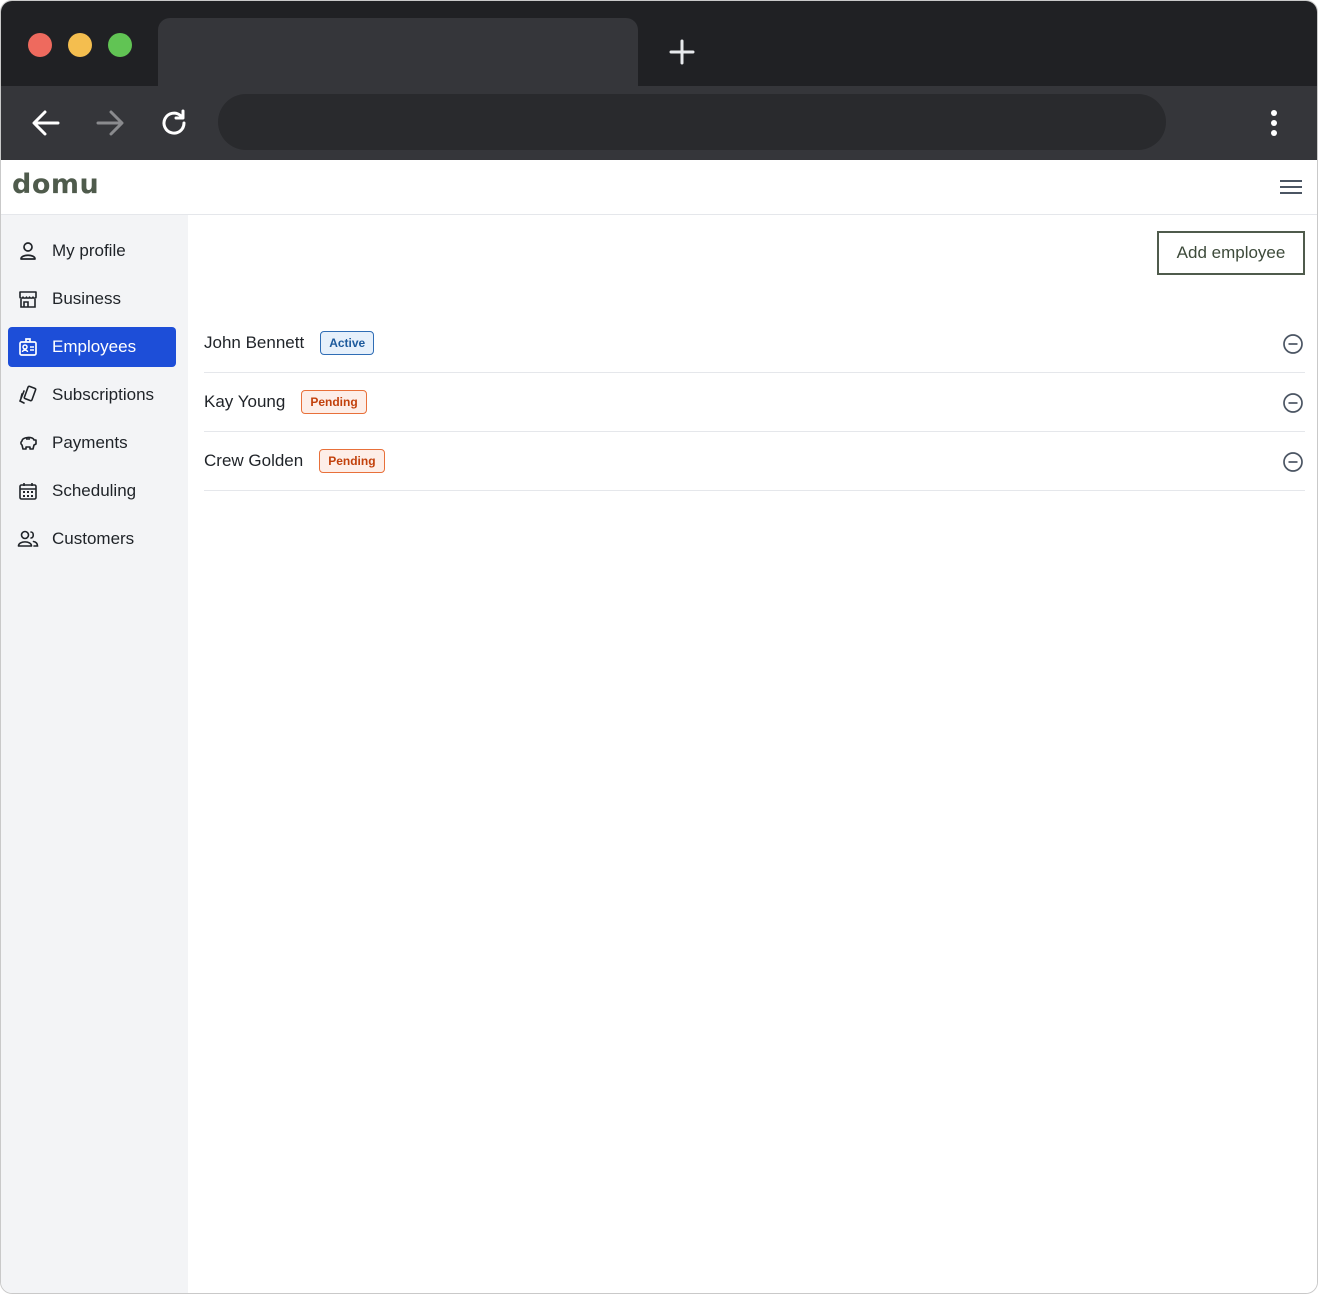 This screenshot has width=1318, height=1294. I want to click on employee-name: John Bennett, so click(254, 342).